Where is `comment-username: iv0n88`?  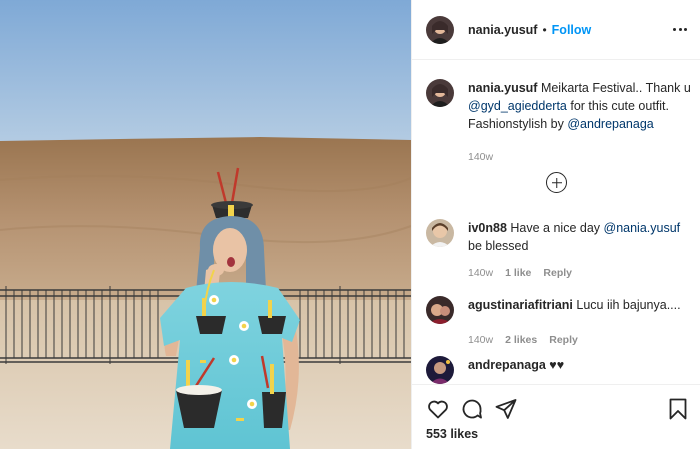 comment-username: iv0n88 is located at coordinates (487, 228).